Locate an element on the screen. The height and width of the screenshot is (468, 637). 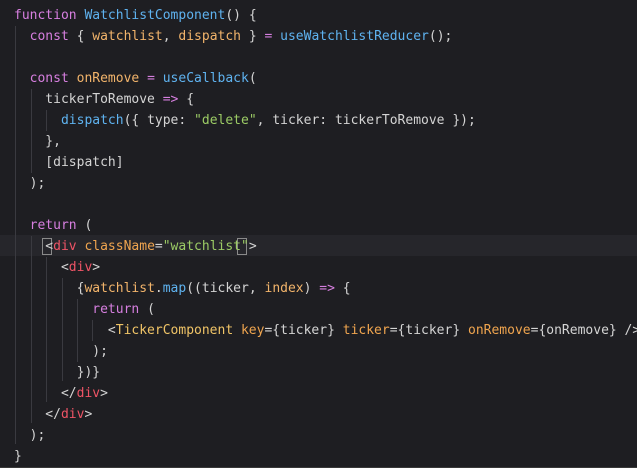
code-token: () { is located at coordinates (241, 15).